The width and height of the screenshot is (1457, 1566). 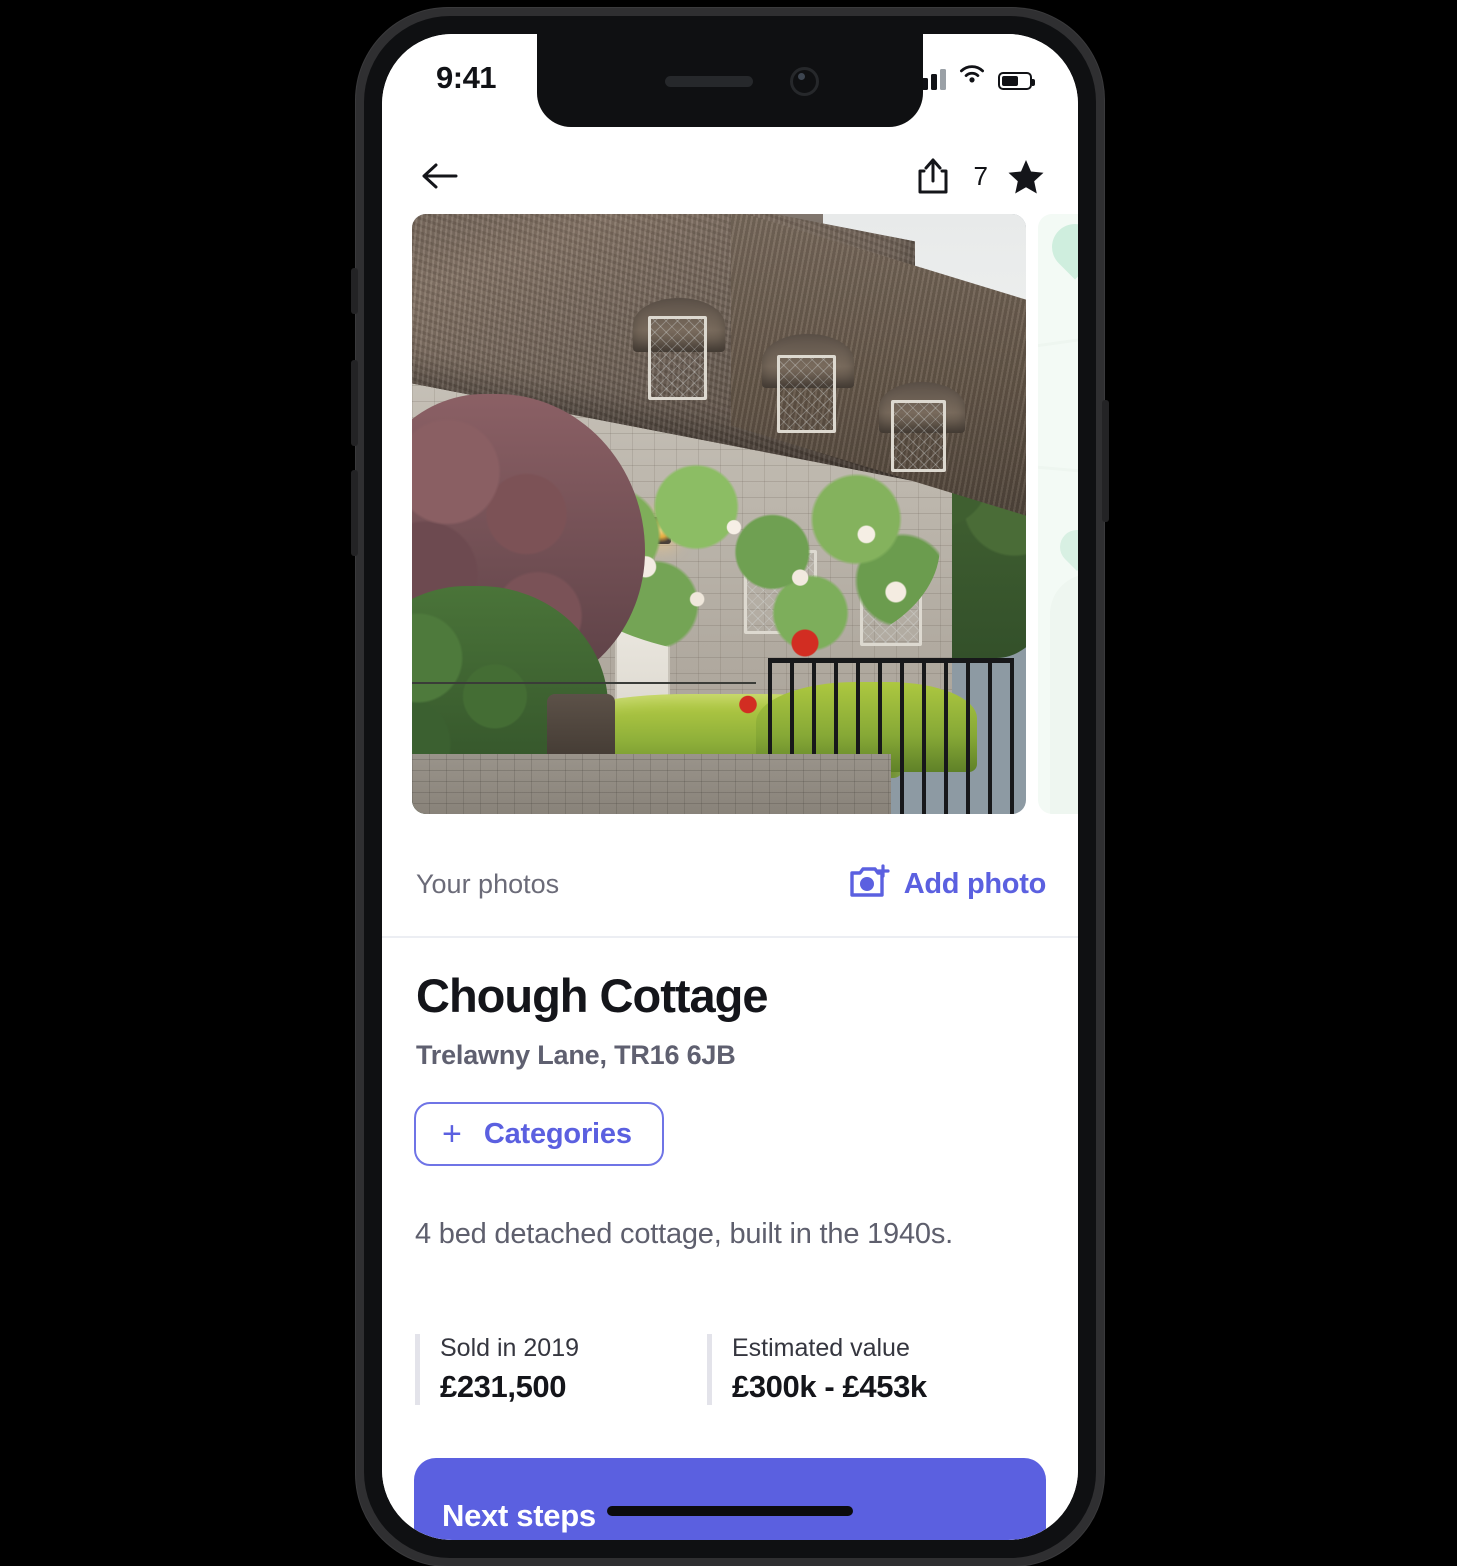 What do you see at coordinates (354, 403) in the screenshot?
I see `volume-up-button` at bounding box center [354, 403].